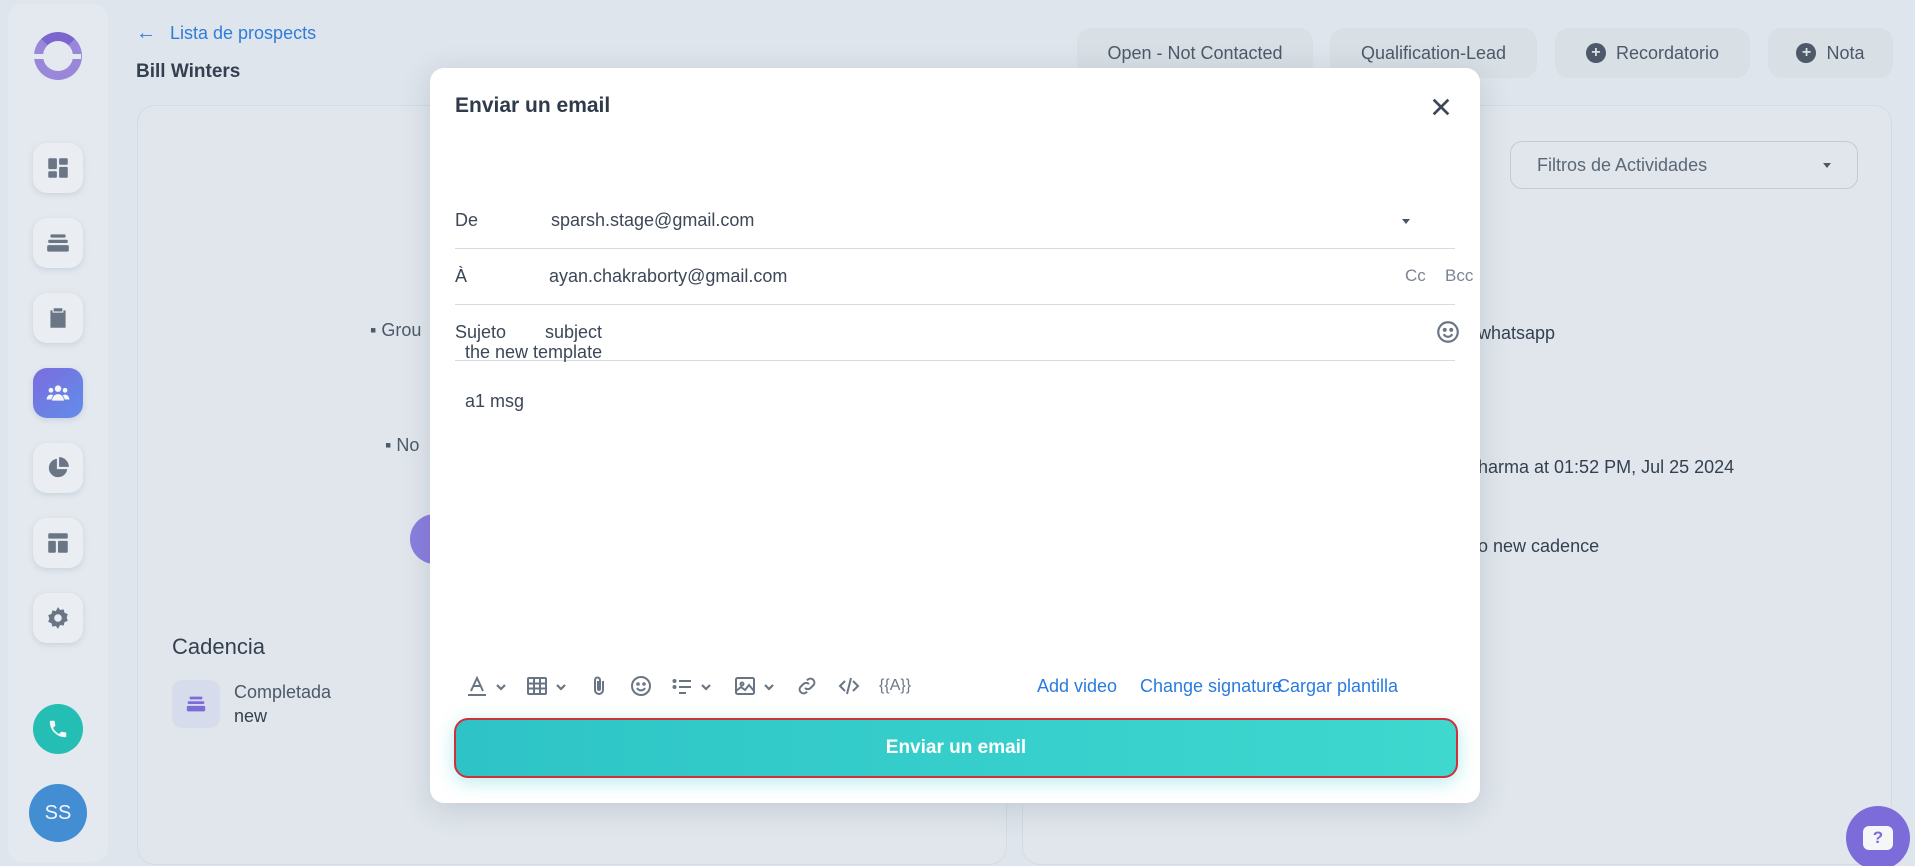  I want to click on text-color-icon, so click(477, 685).